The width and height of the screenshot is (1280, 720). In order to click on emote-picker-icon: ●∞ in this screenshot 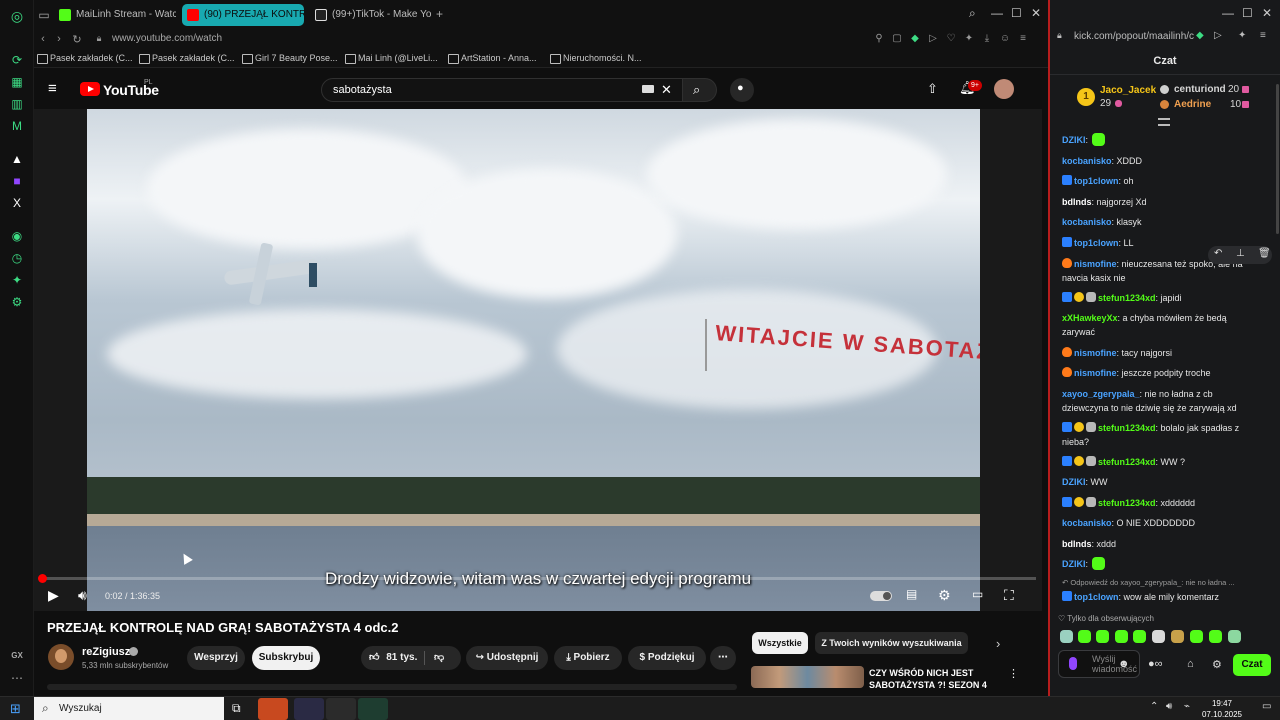, I will do `click(1155, 664)`.